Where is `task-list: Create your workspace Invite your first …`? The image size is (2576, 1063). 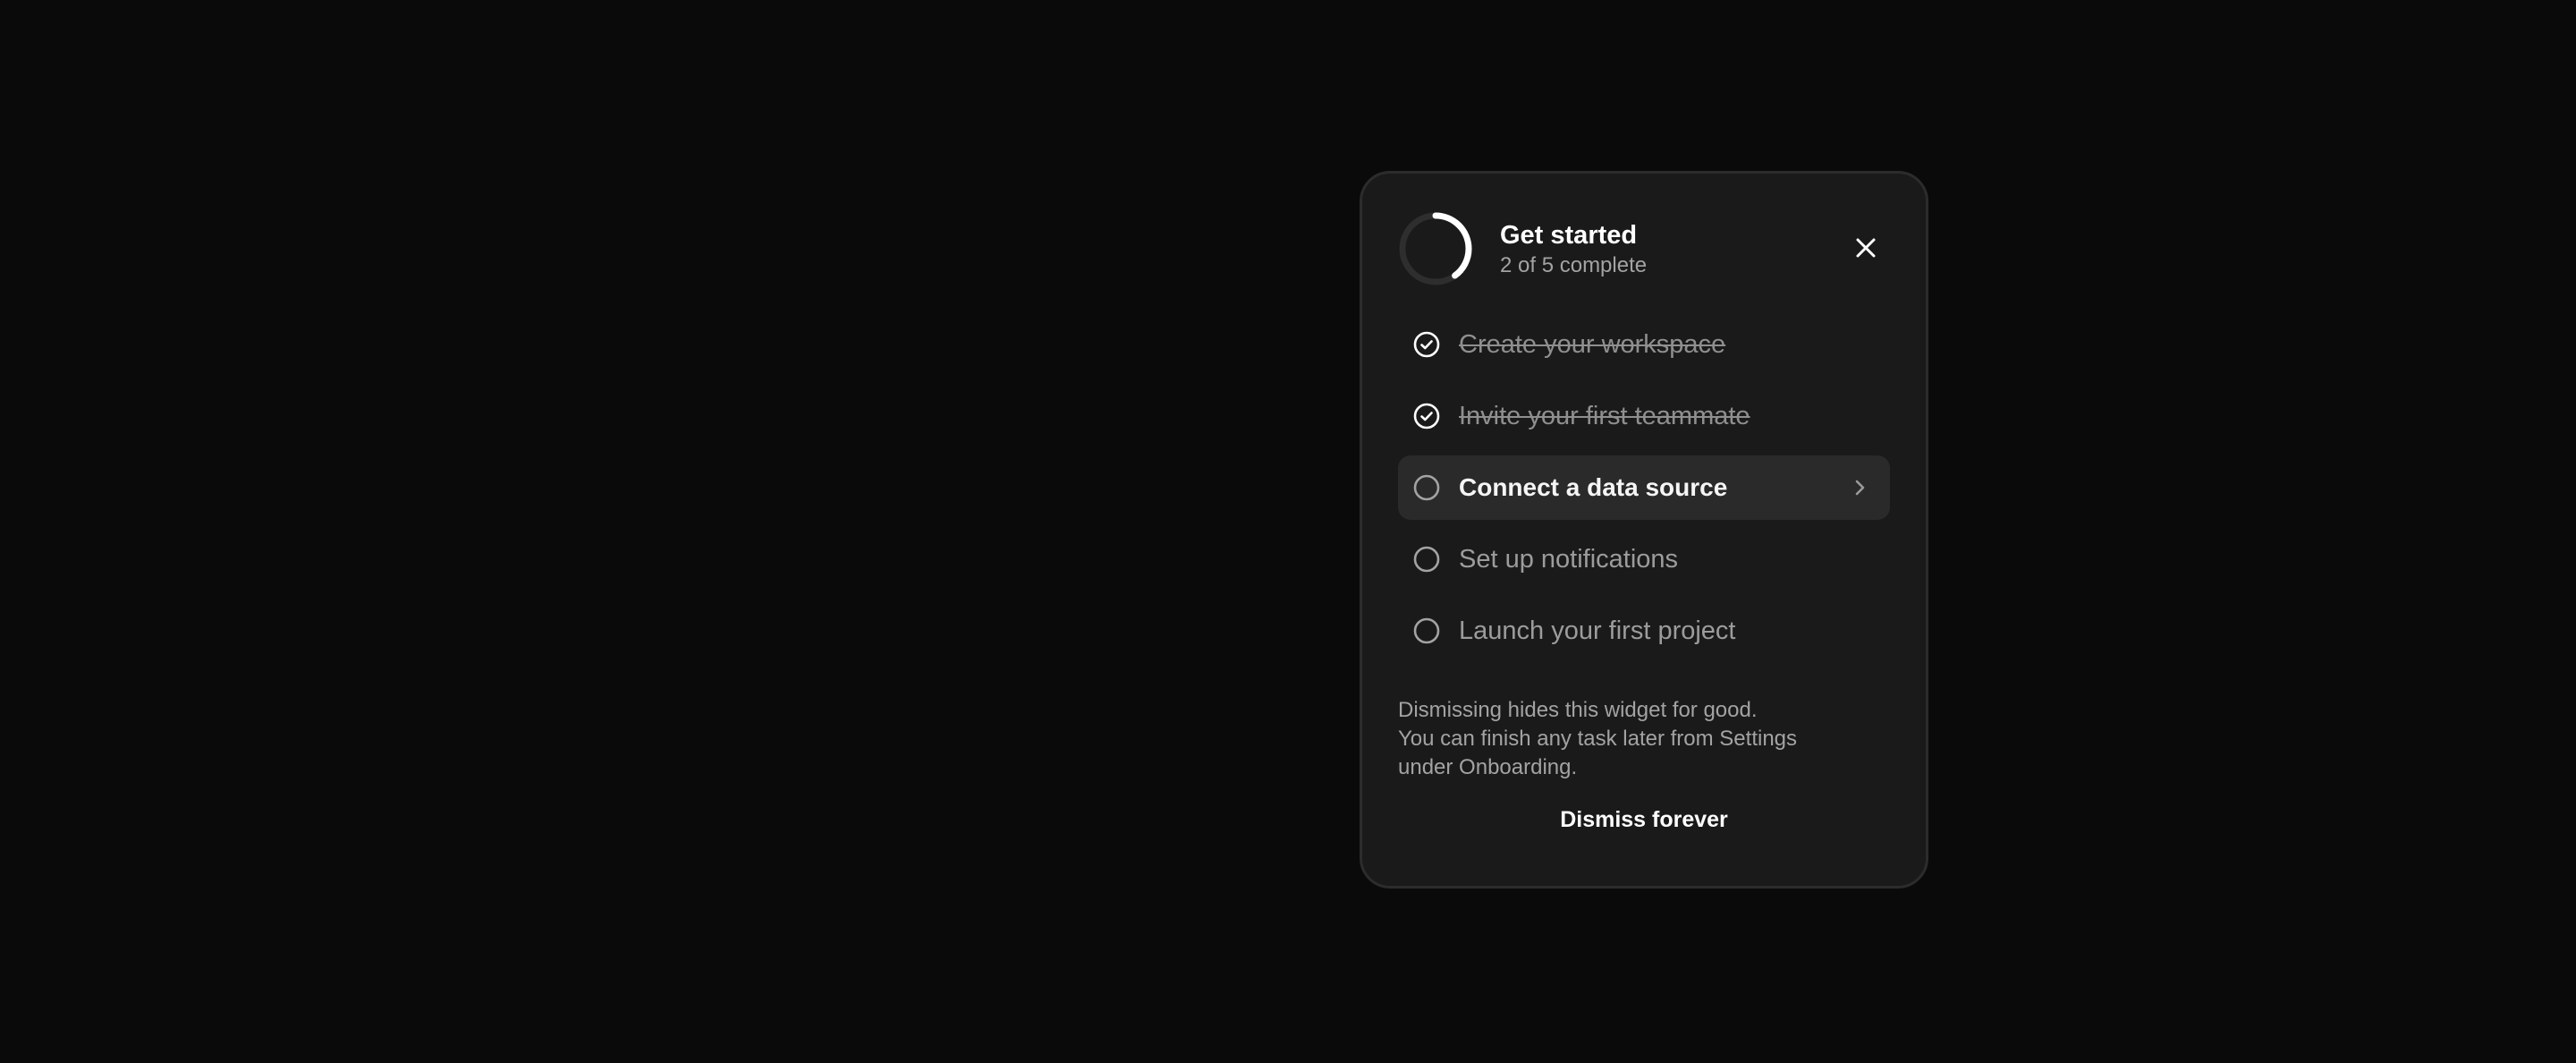
task-list: Create your workspace Invite your first … is located at coordinates (1644, 491).